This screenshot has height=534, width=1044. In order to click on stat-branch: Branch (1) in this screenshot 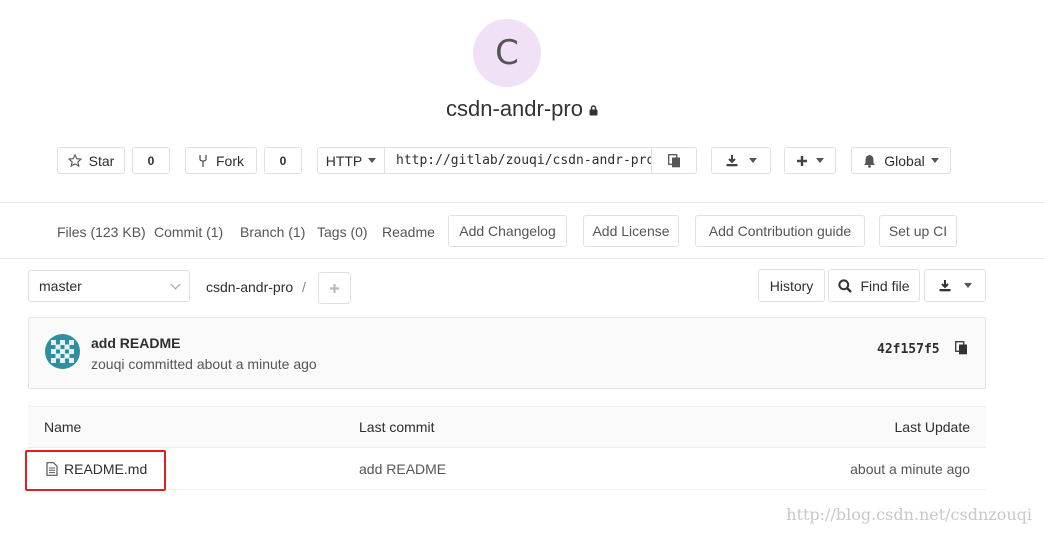, I will do `click(272, 232)`.